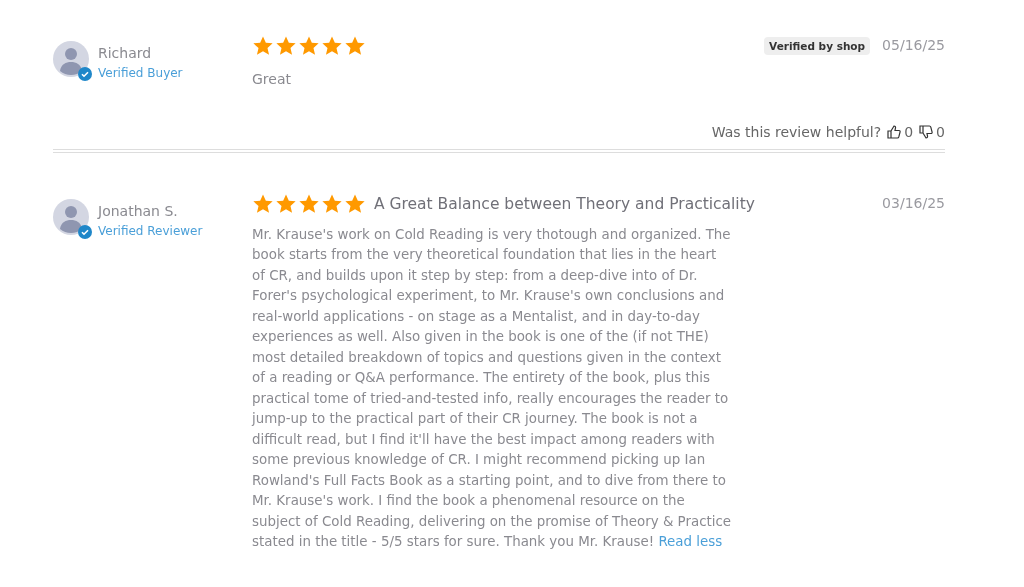  Describe the element at coordinates (140, 73) in the screenshot. I see `verified-label: Verified Buyer` at that location.